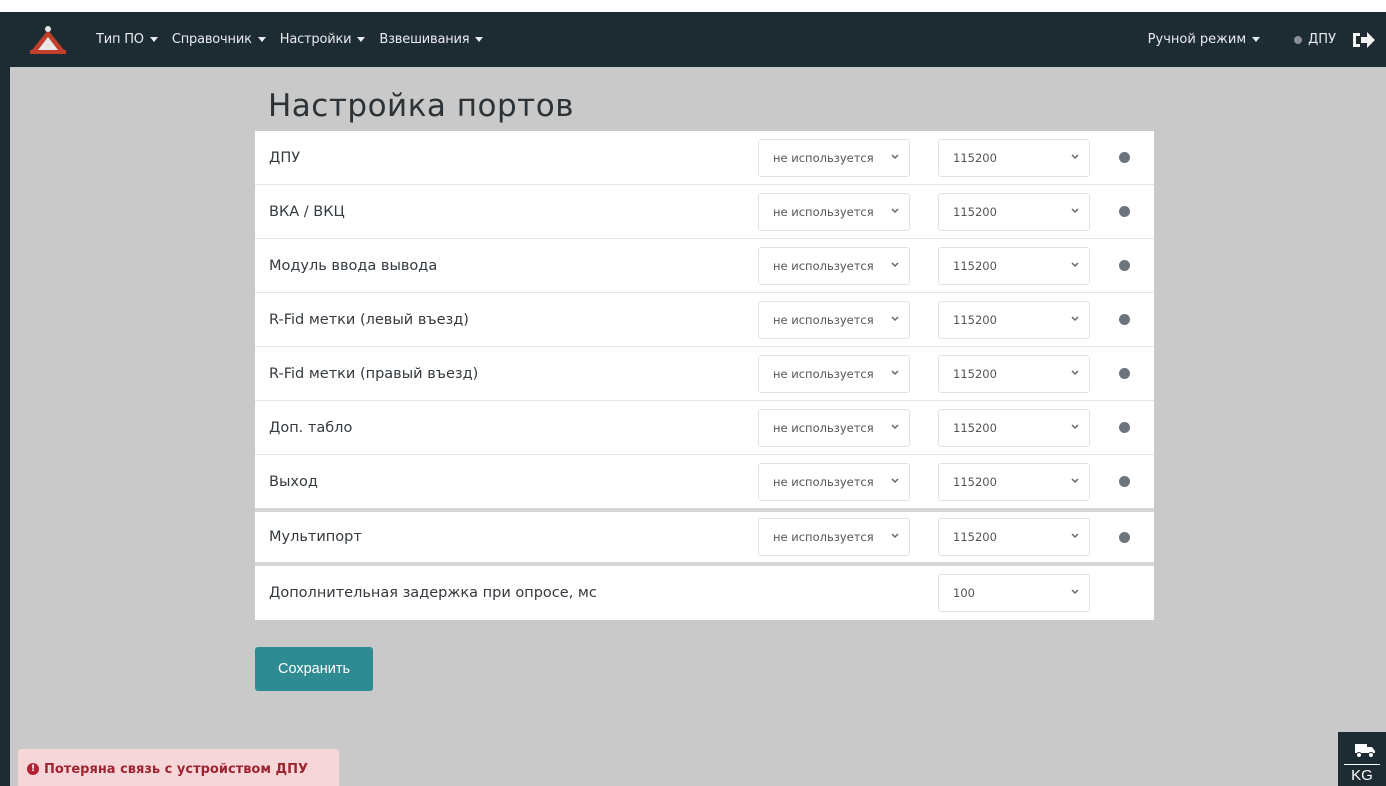  I want to click on unit-label: KG, so click(1362, 775).